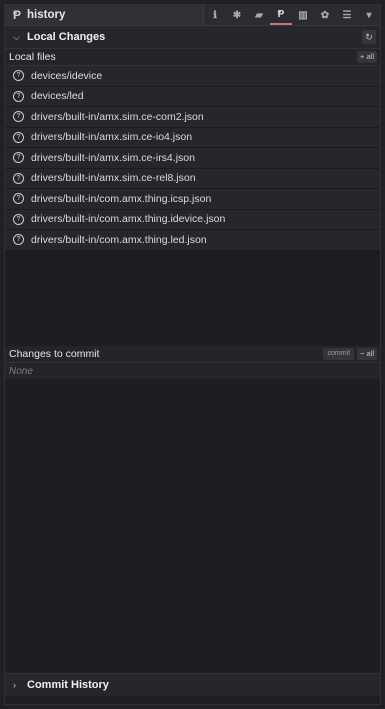  What do you see at coordinates (339, 354) in the screenshot?
I see `commit-button: commit` at bounding box center [339, 354].